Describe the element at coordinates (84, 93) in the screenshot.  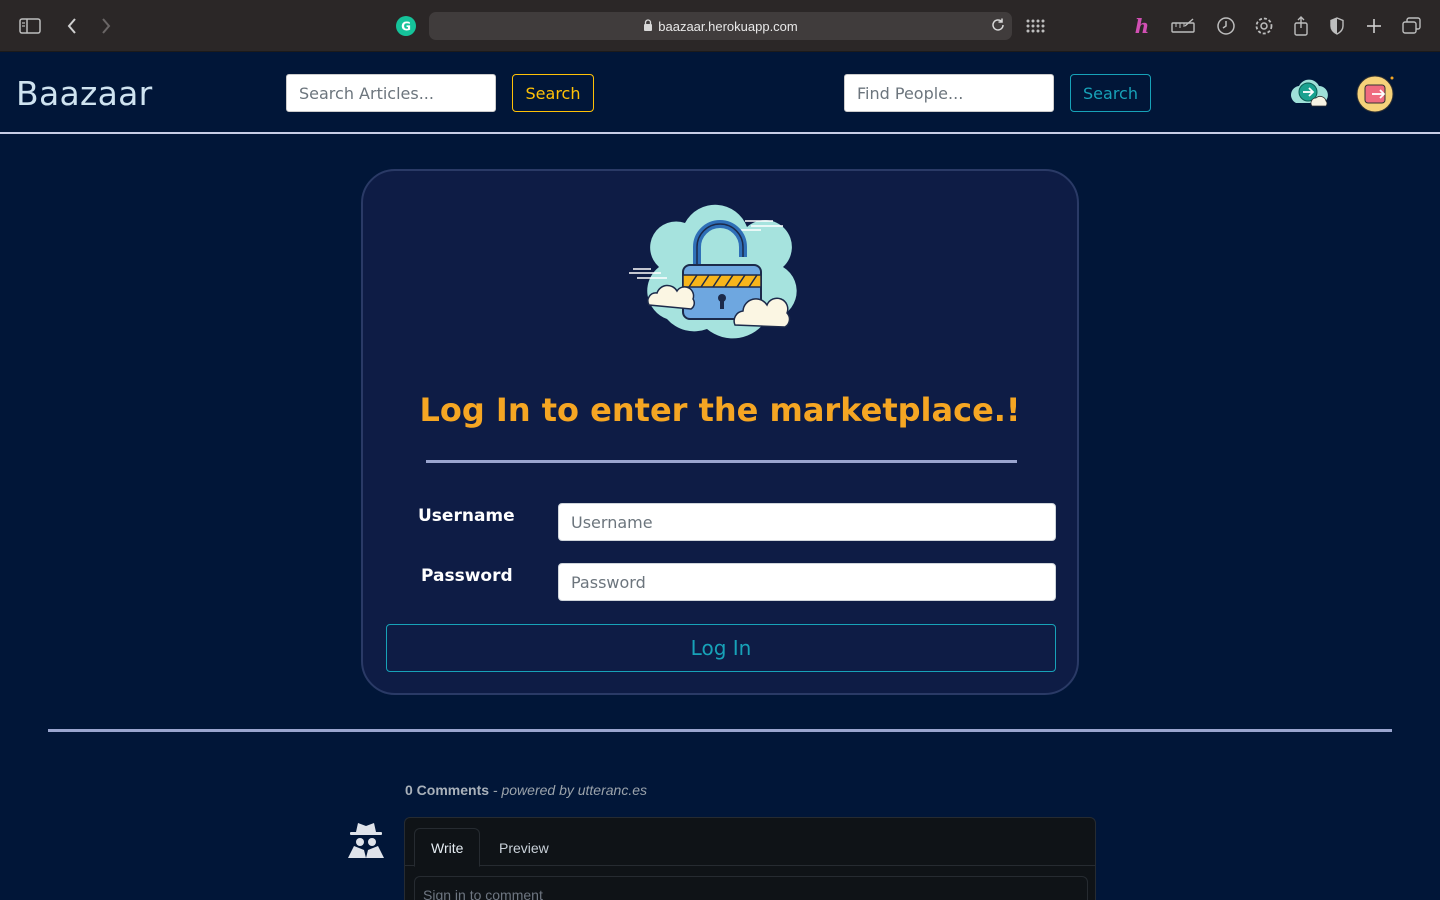
I see `brand-logo: Baazaar` at that location.